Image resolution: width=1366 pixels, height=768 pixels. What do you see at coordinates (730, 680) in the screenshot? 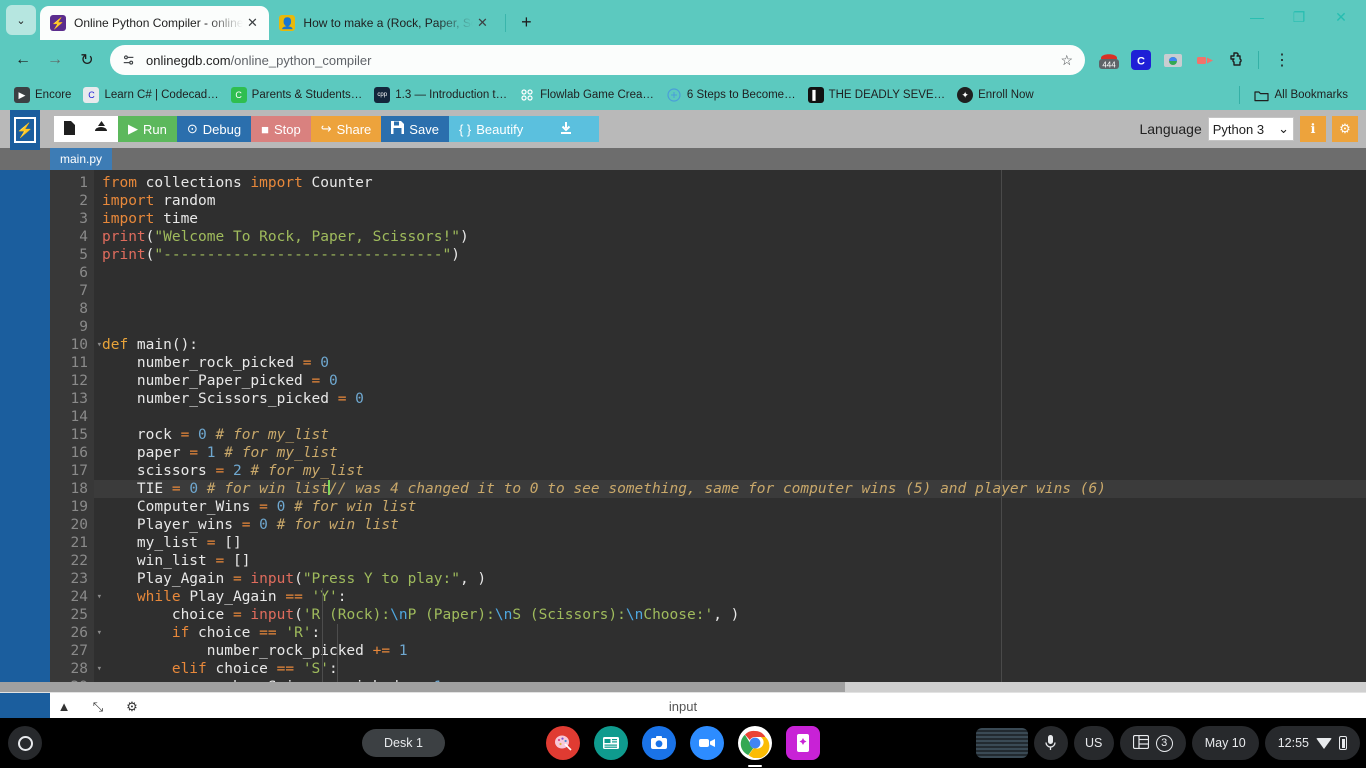
I see `code-line: number_Scissors_picked += 1` at bounding box center [730, 680].